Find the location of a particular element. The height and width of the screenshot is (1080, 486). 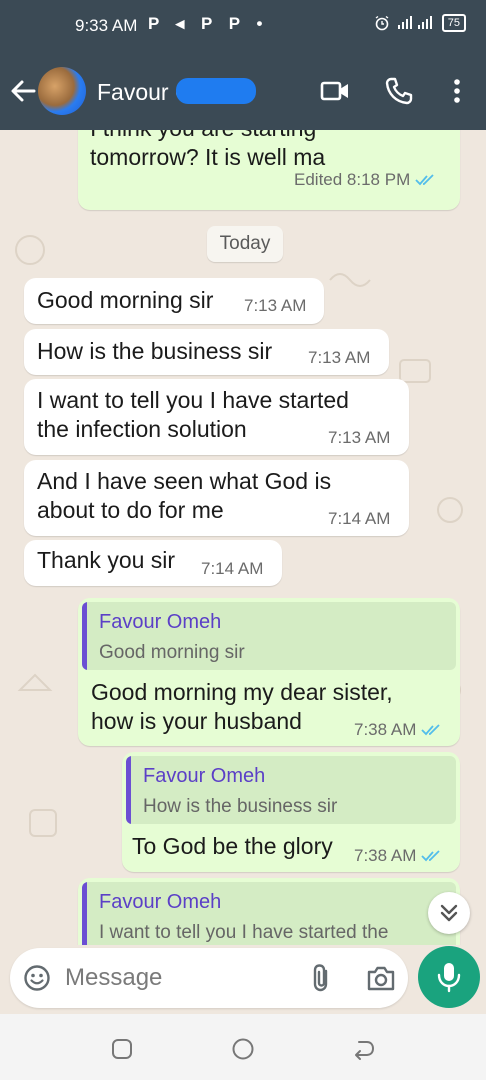

voice-message-button is located at coordinates (449, 977).